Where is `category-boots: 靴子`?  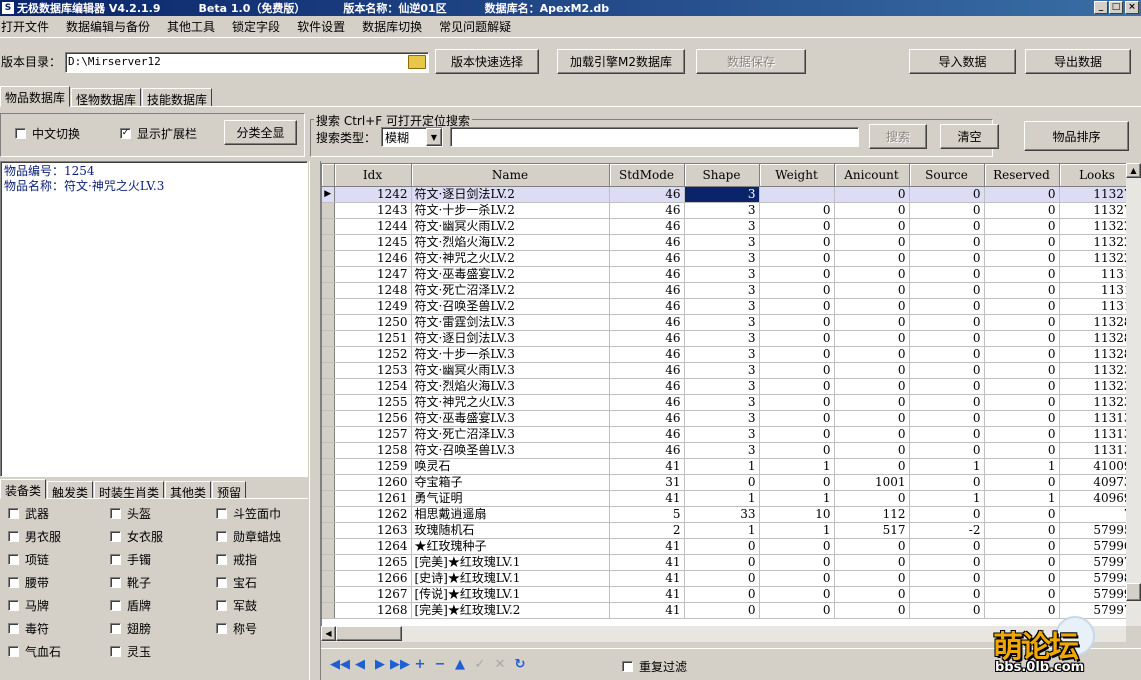 category-boots: 靴子 is located at coordinates (130, 582).